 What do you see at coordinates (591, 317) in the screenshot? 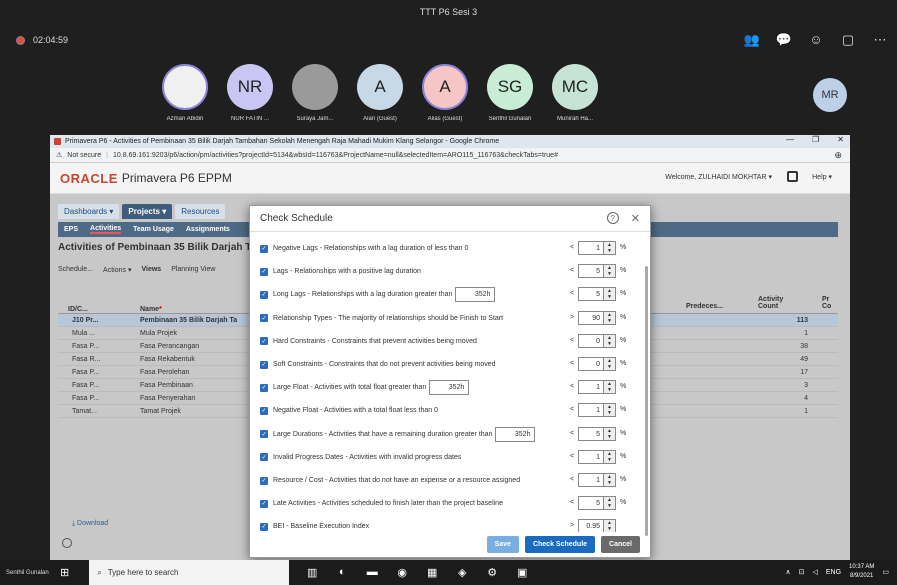
I see `threshold-value: 90` at bounding box center [591, 317].